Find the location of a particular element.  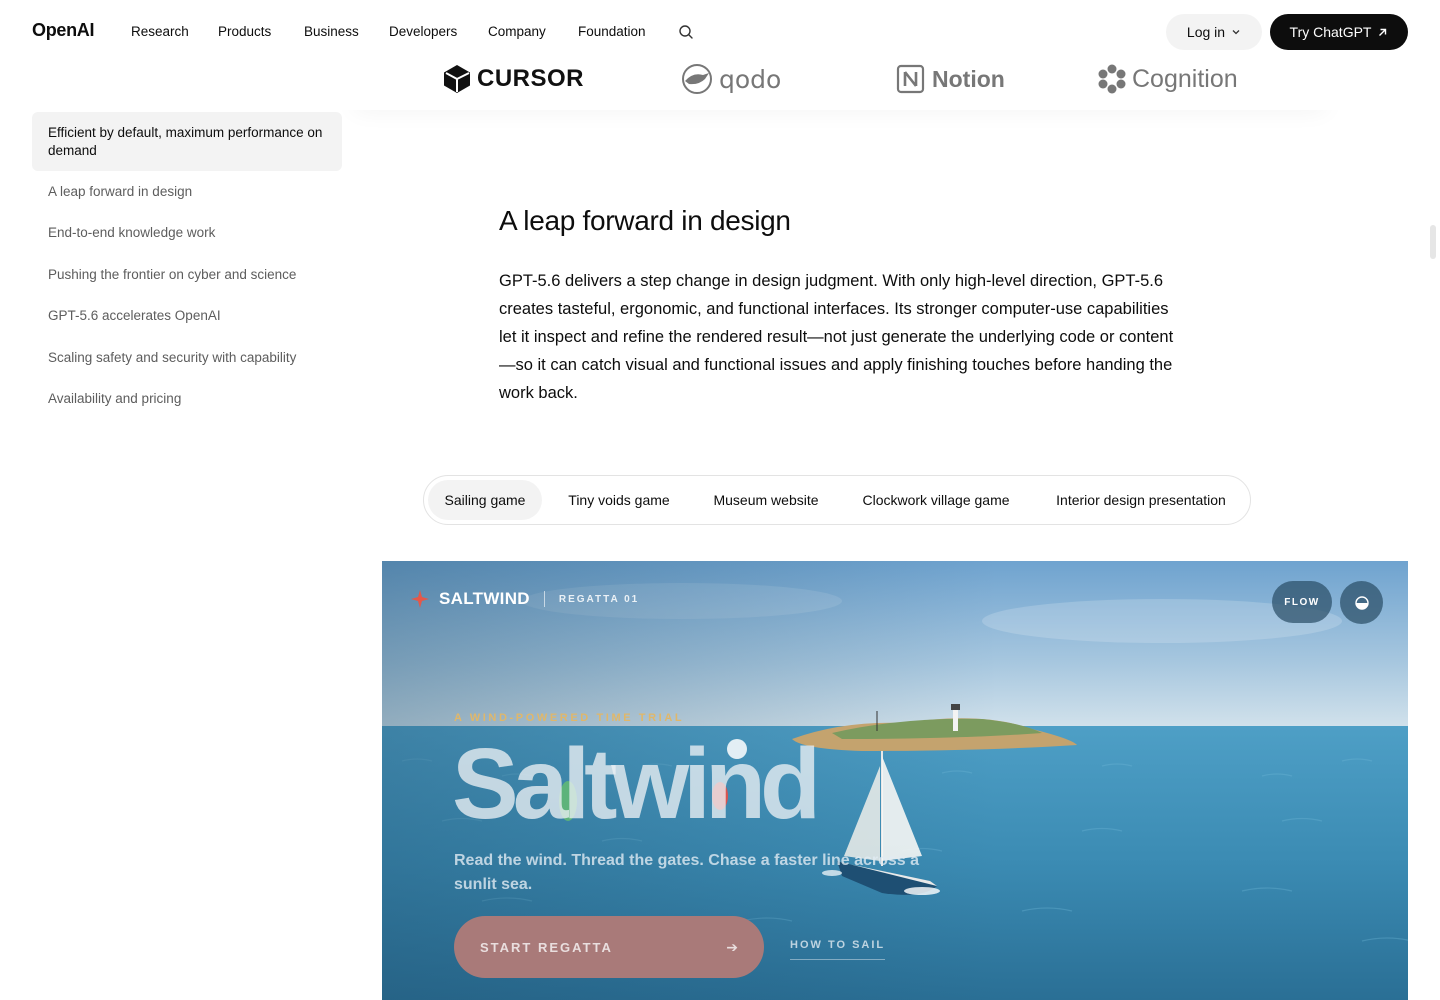

login-button: Log in is located at coordinates (1214, 32).